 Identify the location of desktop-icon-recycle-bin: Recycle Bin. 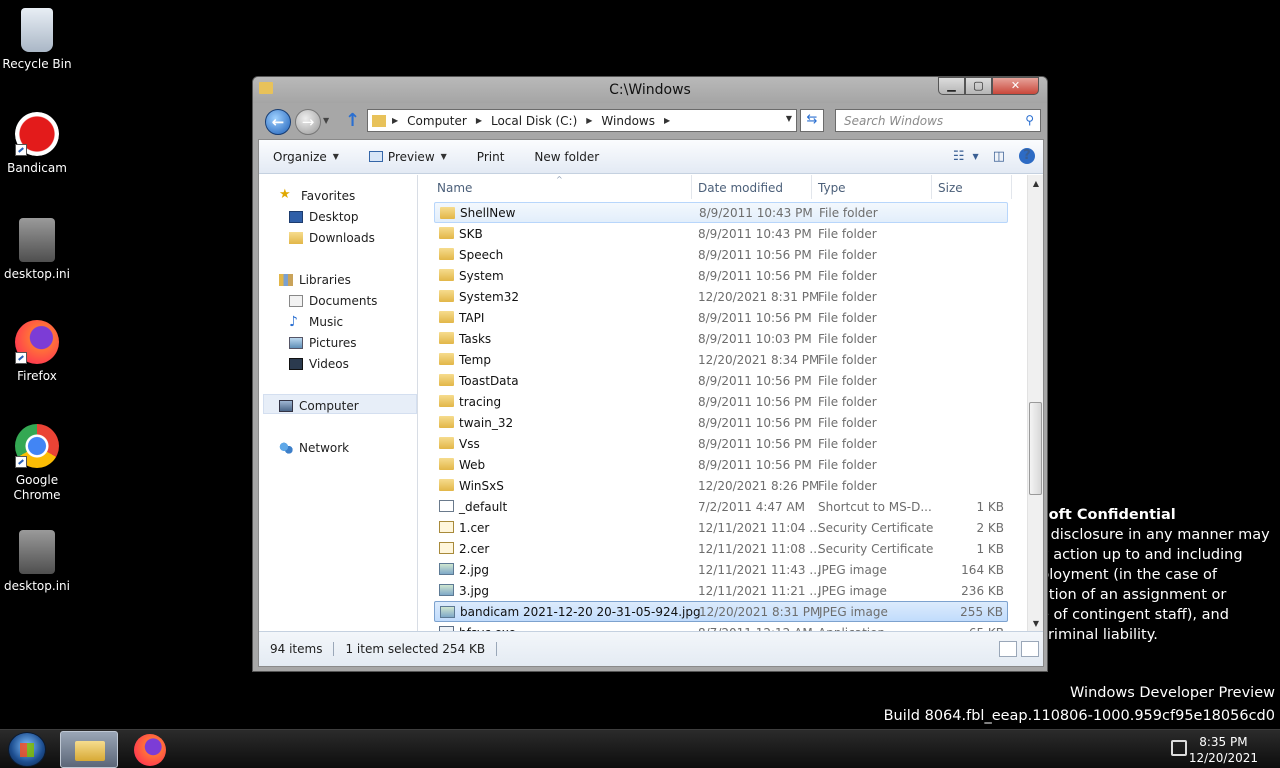
(37, 40).